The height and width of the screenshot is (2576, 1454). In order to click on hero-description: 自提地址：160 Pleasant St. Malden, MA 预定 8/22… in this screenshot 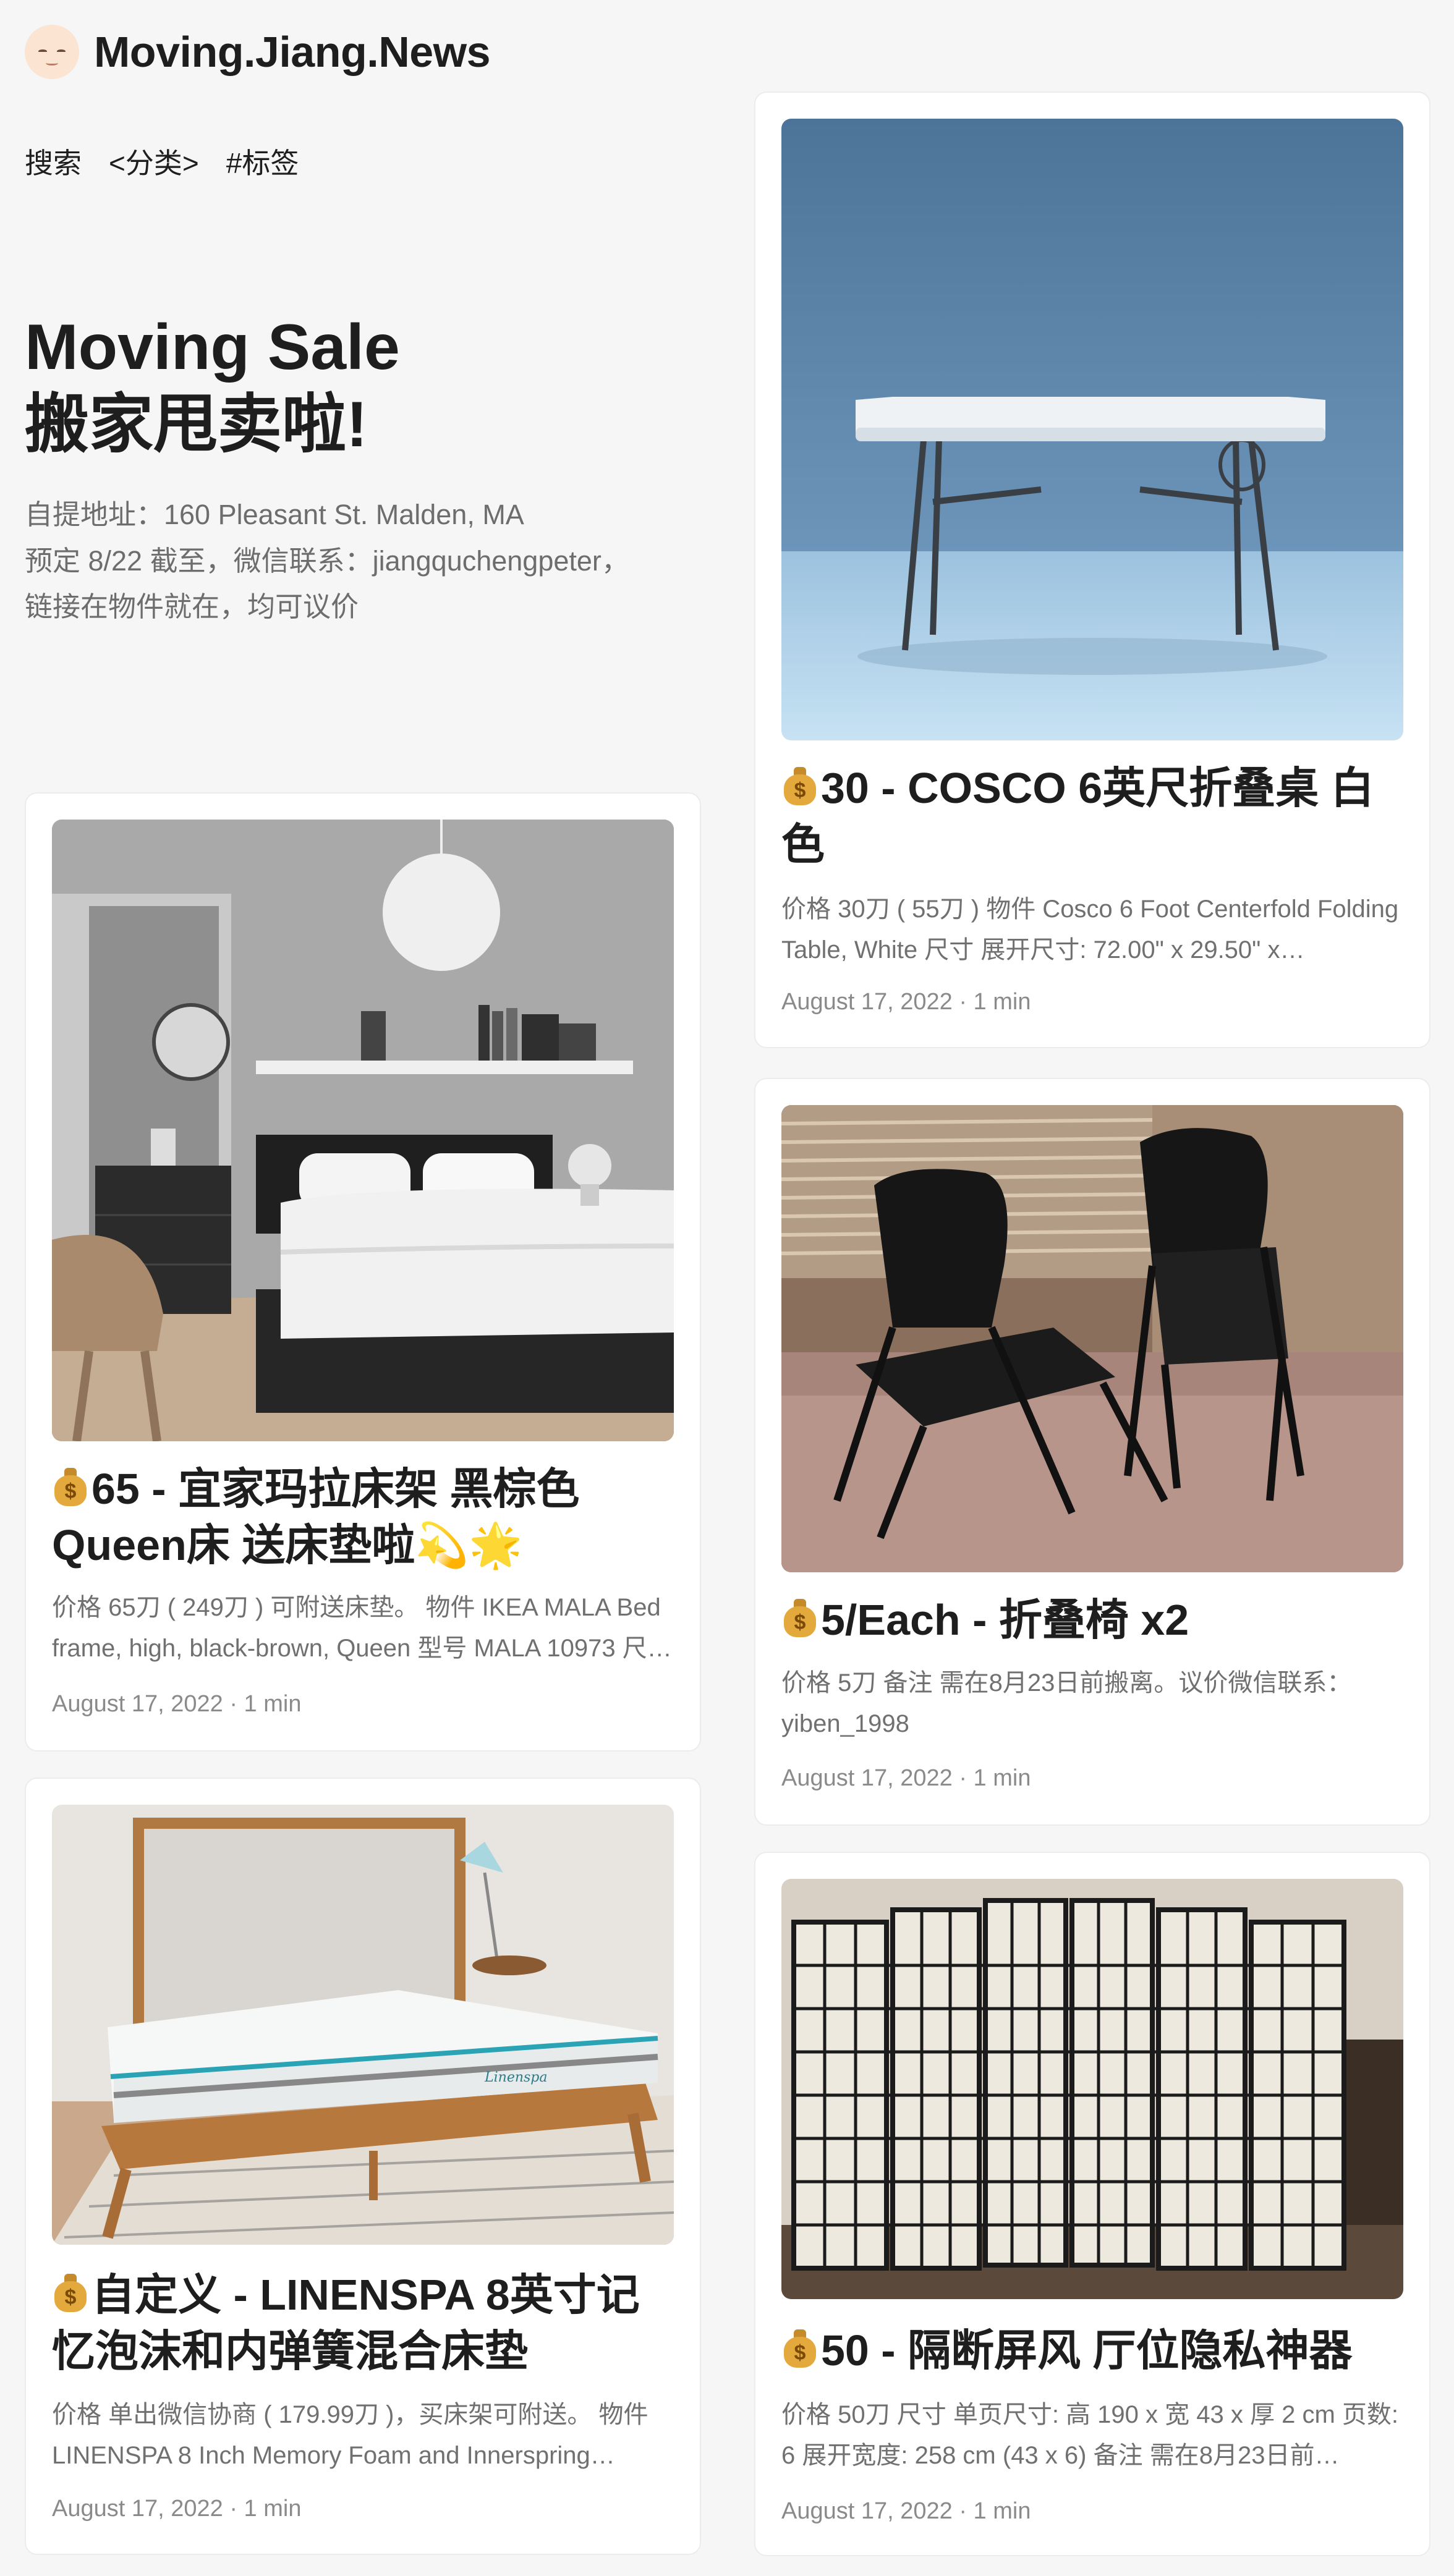, I will do `click(352, 561)`.